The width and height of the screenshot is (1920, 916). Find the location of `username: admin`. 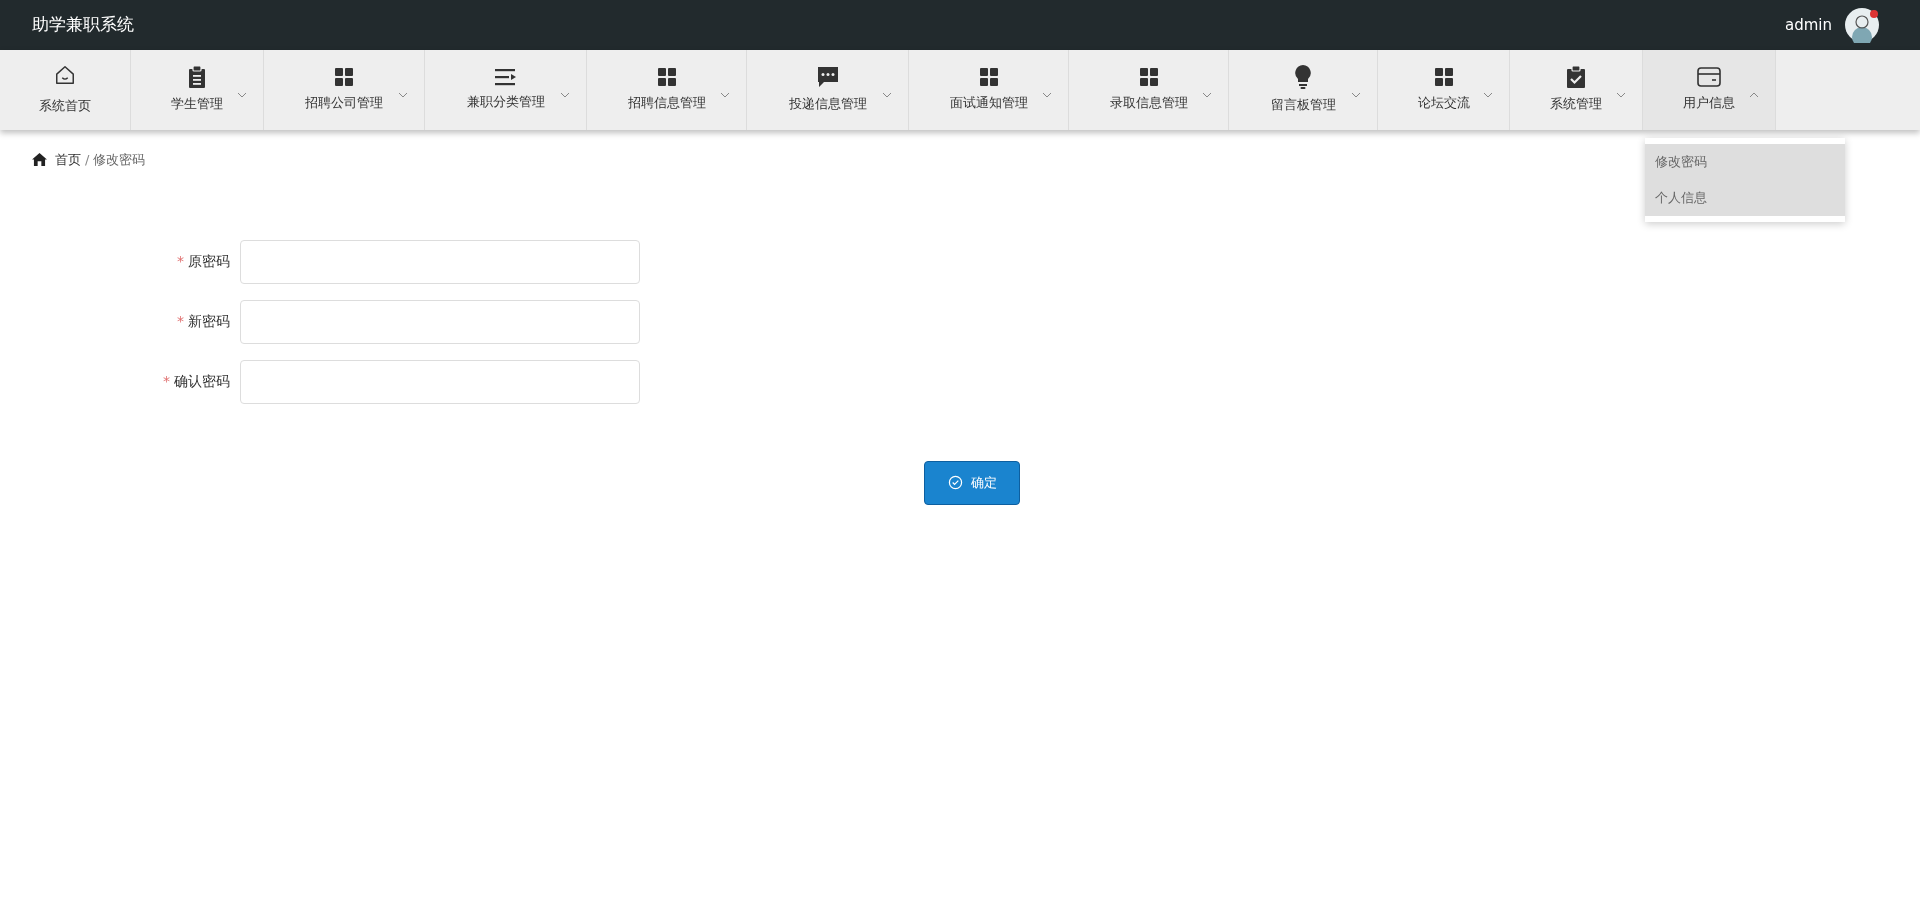

username: admin is located at coordinates (1808, 25).